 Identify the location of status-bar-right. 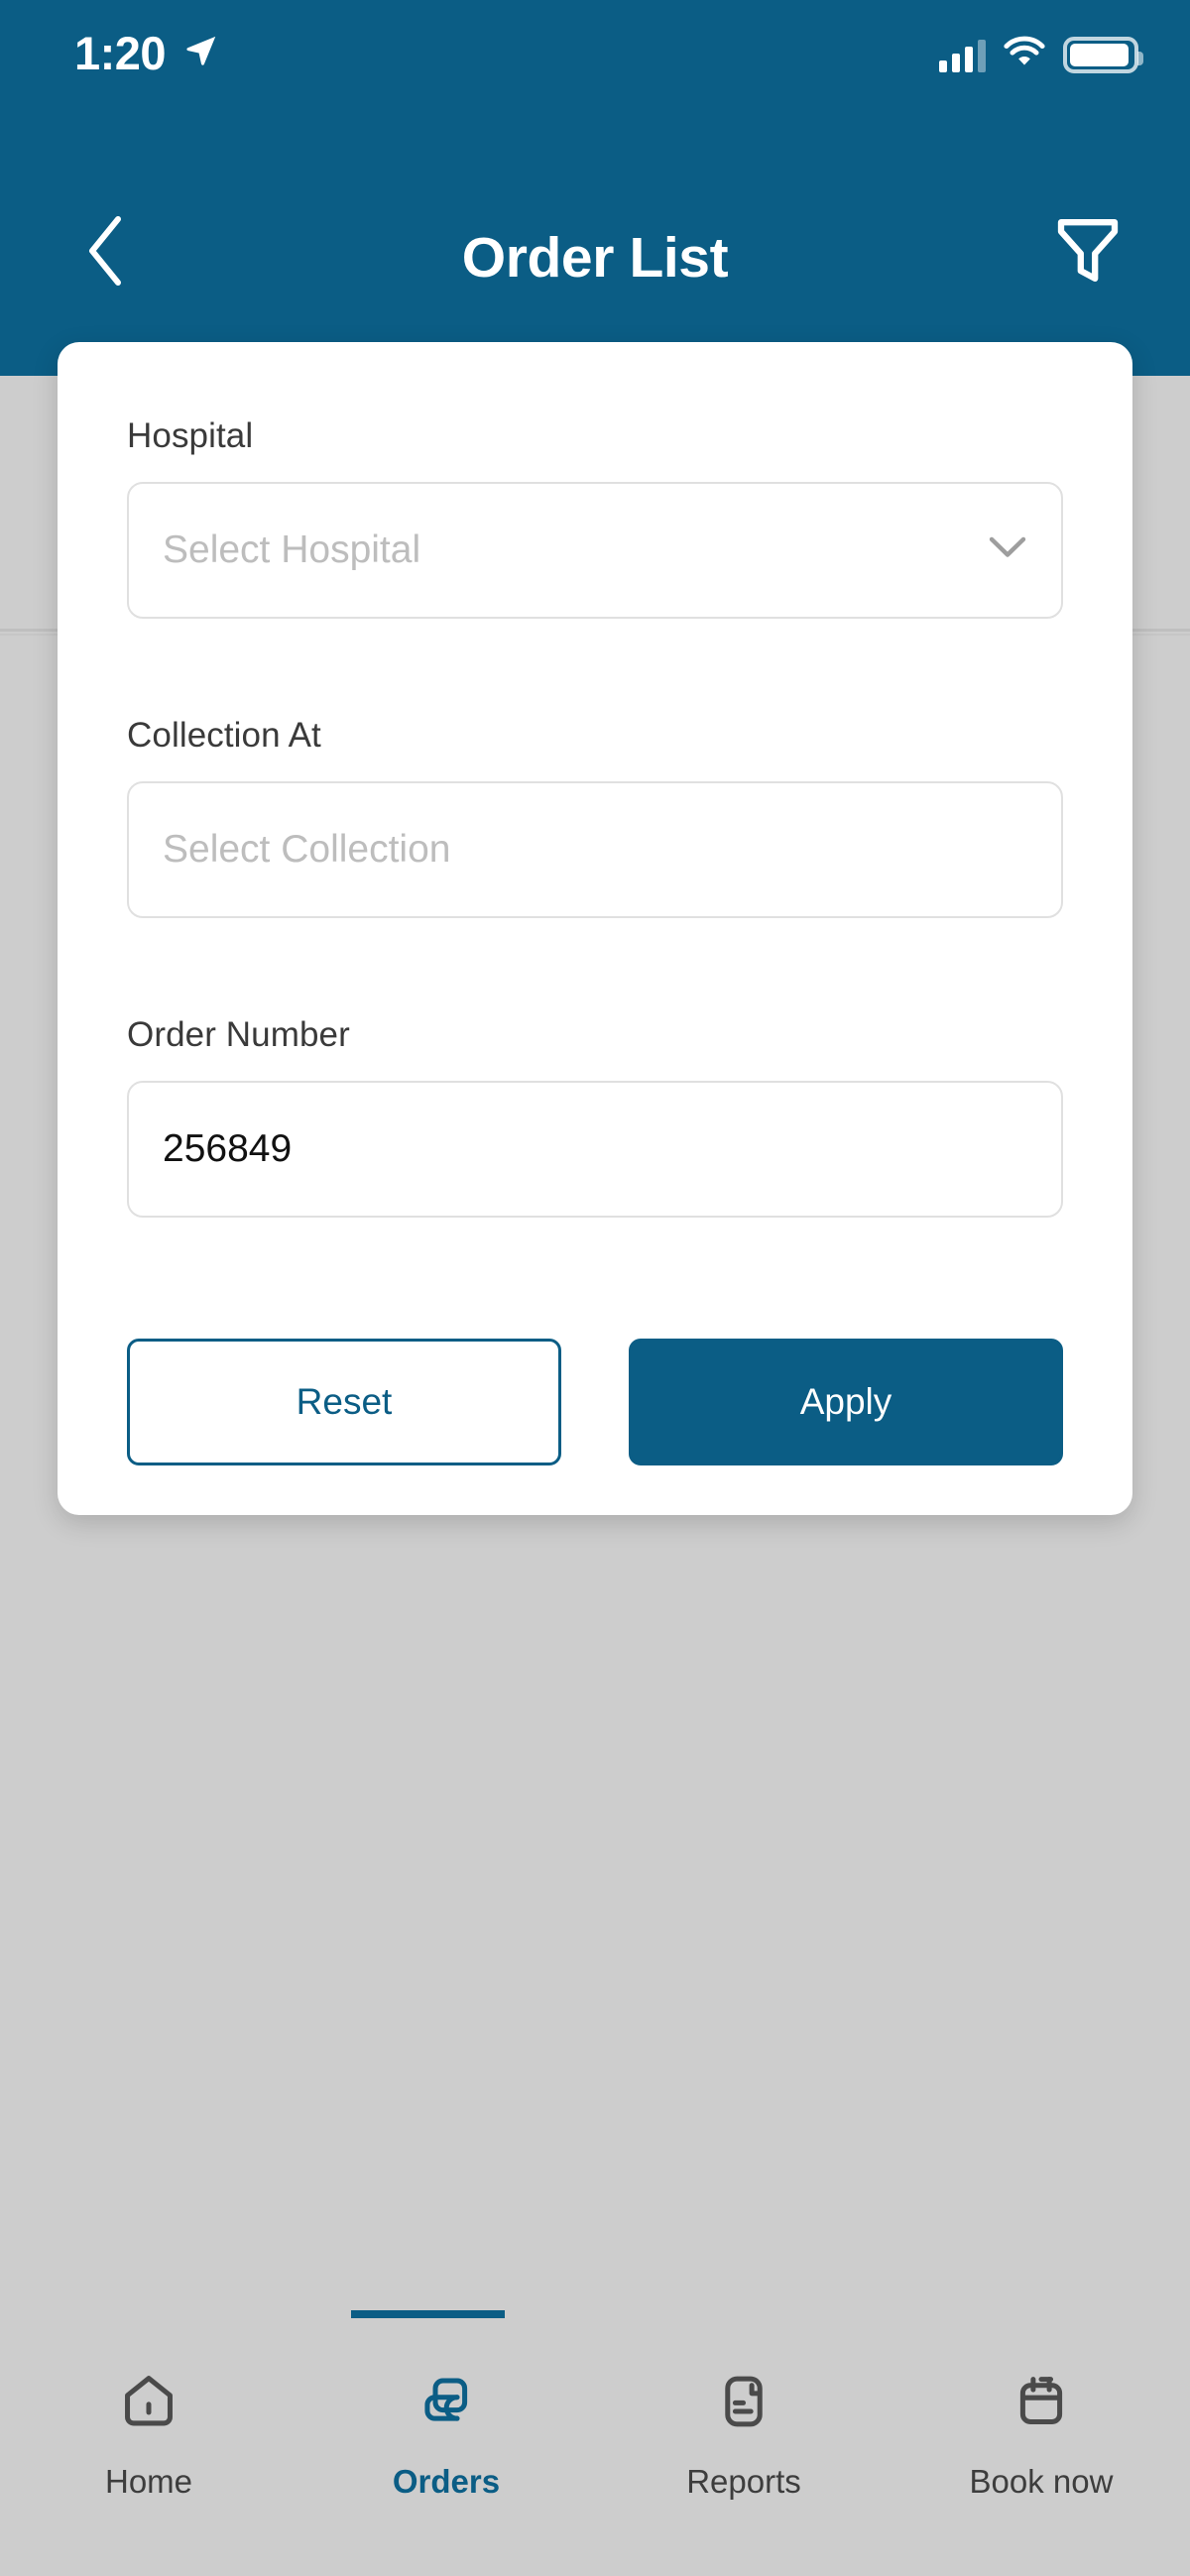
(1041, 55).